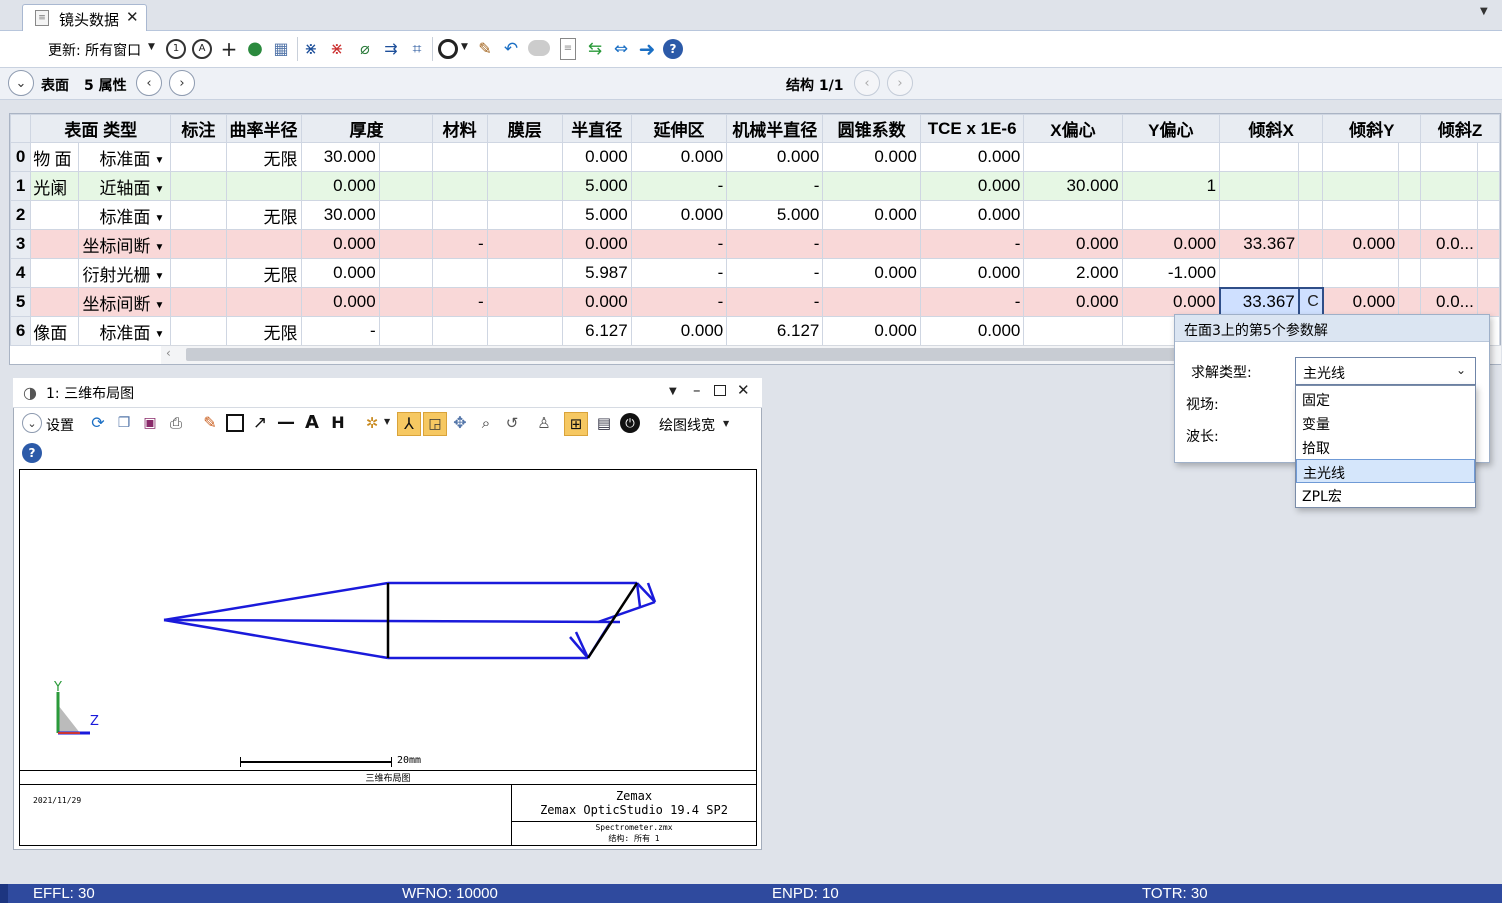 Image resolution: width=1502 pixels, height=903 pixels. What do you see at coordinates (673, 392) in the screenshot?
I see `window-menu-icon: ▼` at bounding box center [673, 392].